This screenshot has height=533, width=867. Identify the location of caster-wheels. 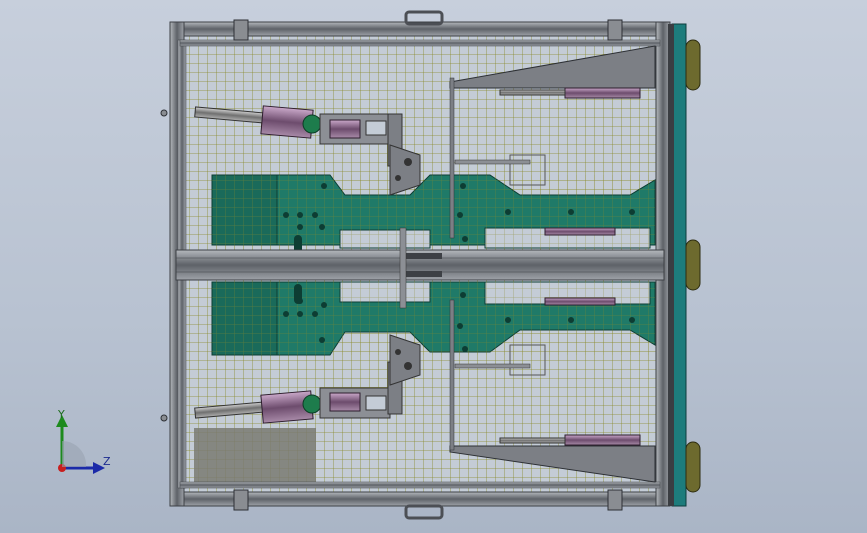
(693, 266).